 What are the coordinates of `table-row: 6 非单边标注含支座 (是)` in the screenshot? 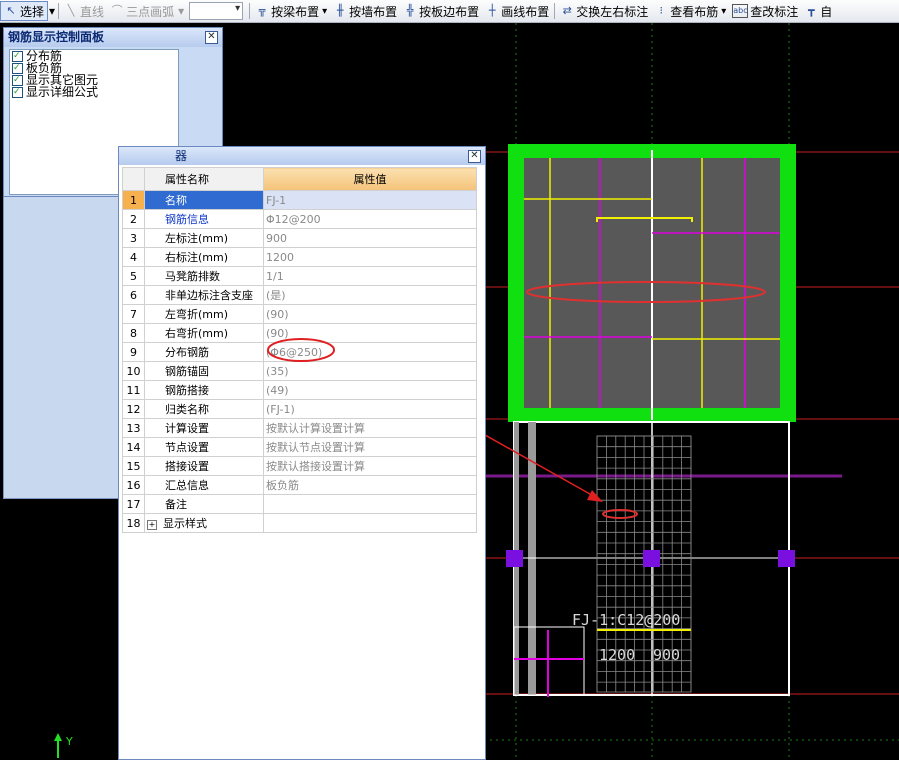 It's located at (299, 295).